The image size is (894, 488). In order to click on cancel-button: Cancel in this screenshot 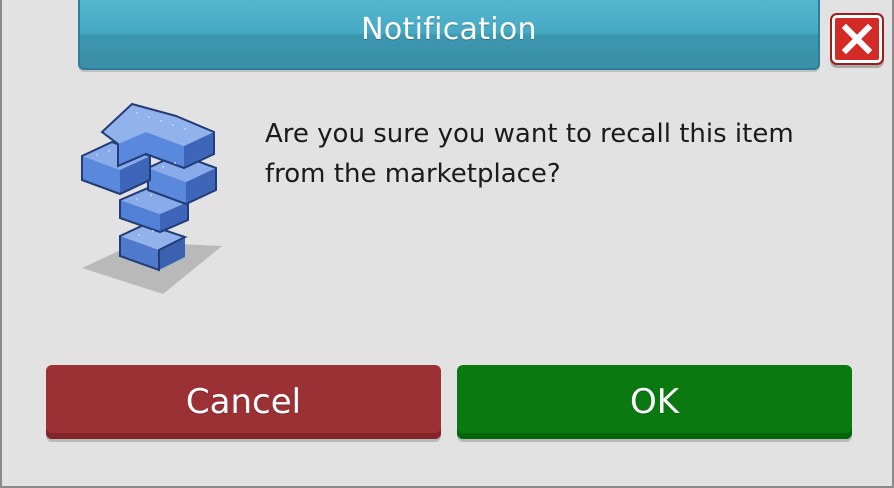, I will do `click(243, 402)`.